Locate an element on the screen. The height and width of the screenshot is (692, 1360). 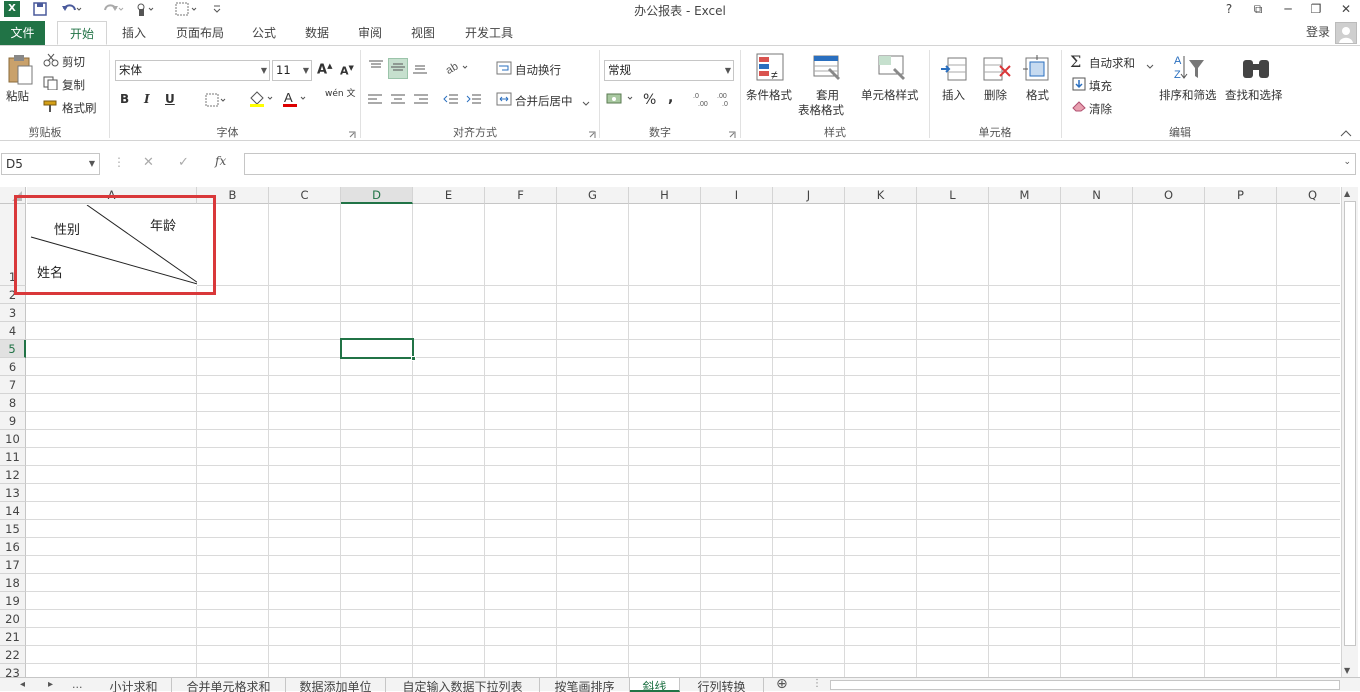
format-as-table-line1: 套用 is located at coordinates (827, 95).